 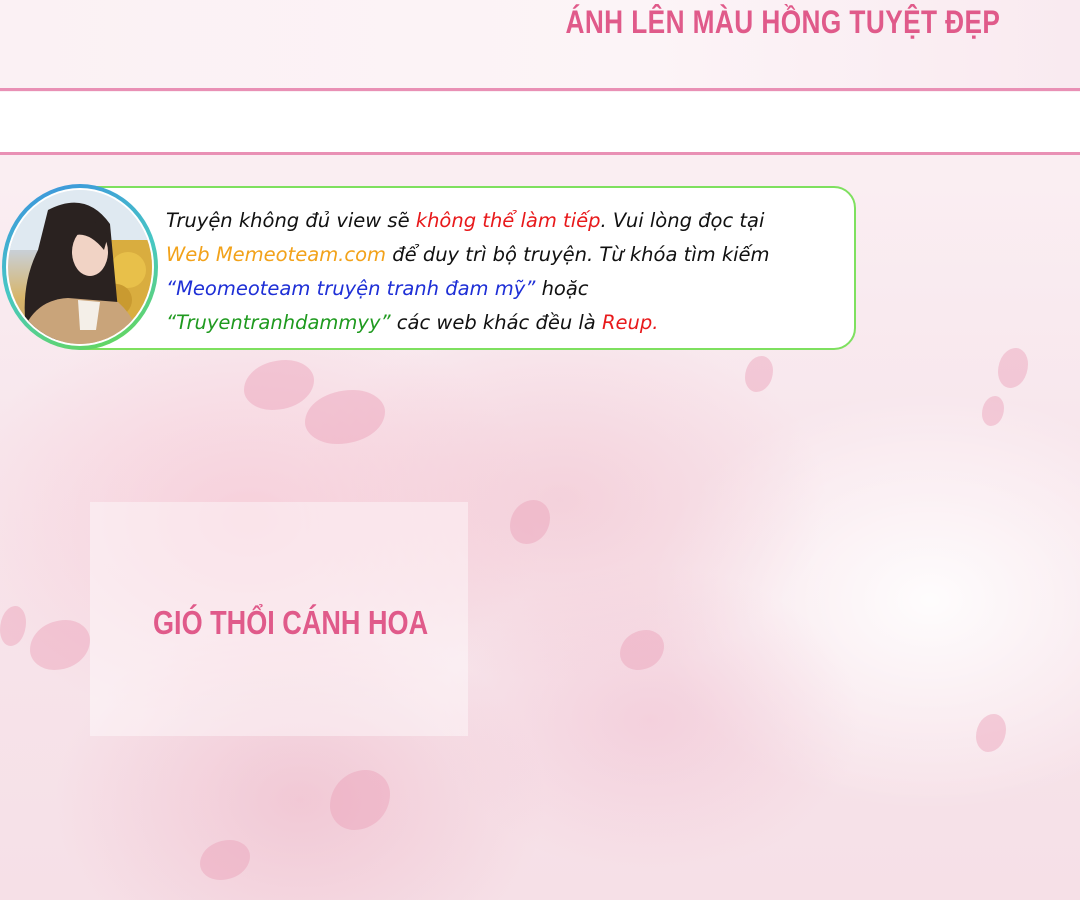 I want to click on avatar-illustration, so click(x=80, y=267).